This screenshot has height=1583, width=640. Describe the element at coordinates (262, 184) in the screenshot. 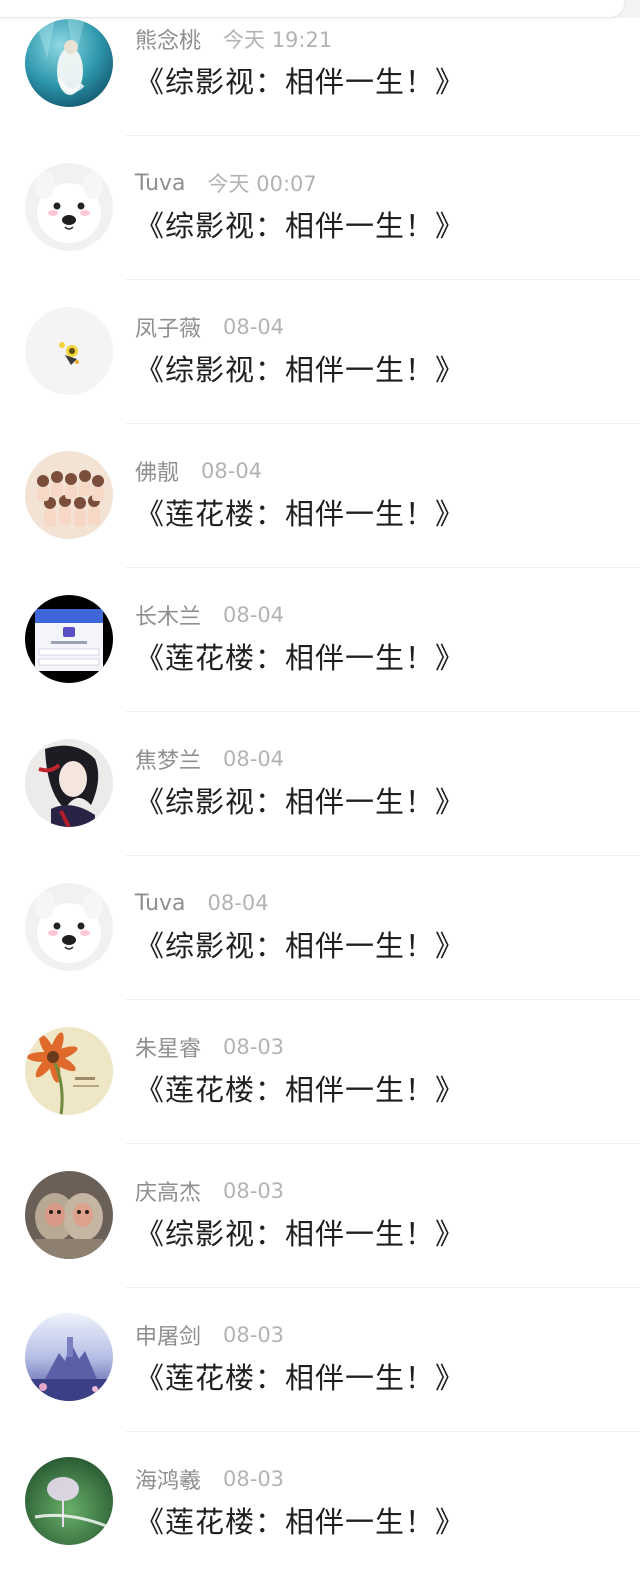

I see `message-time: 今天 00:07` at that location.